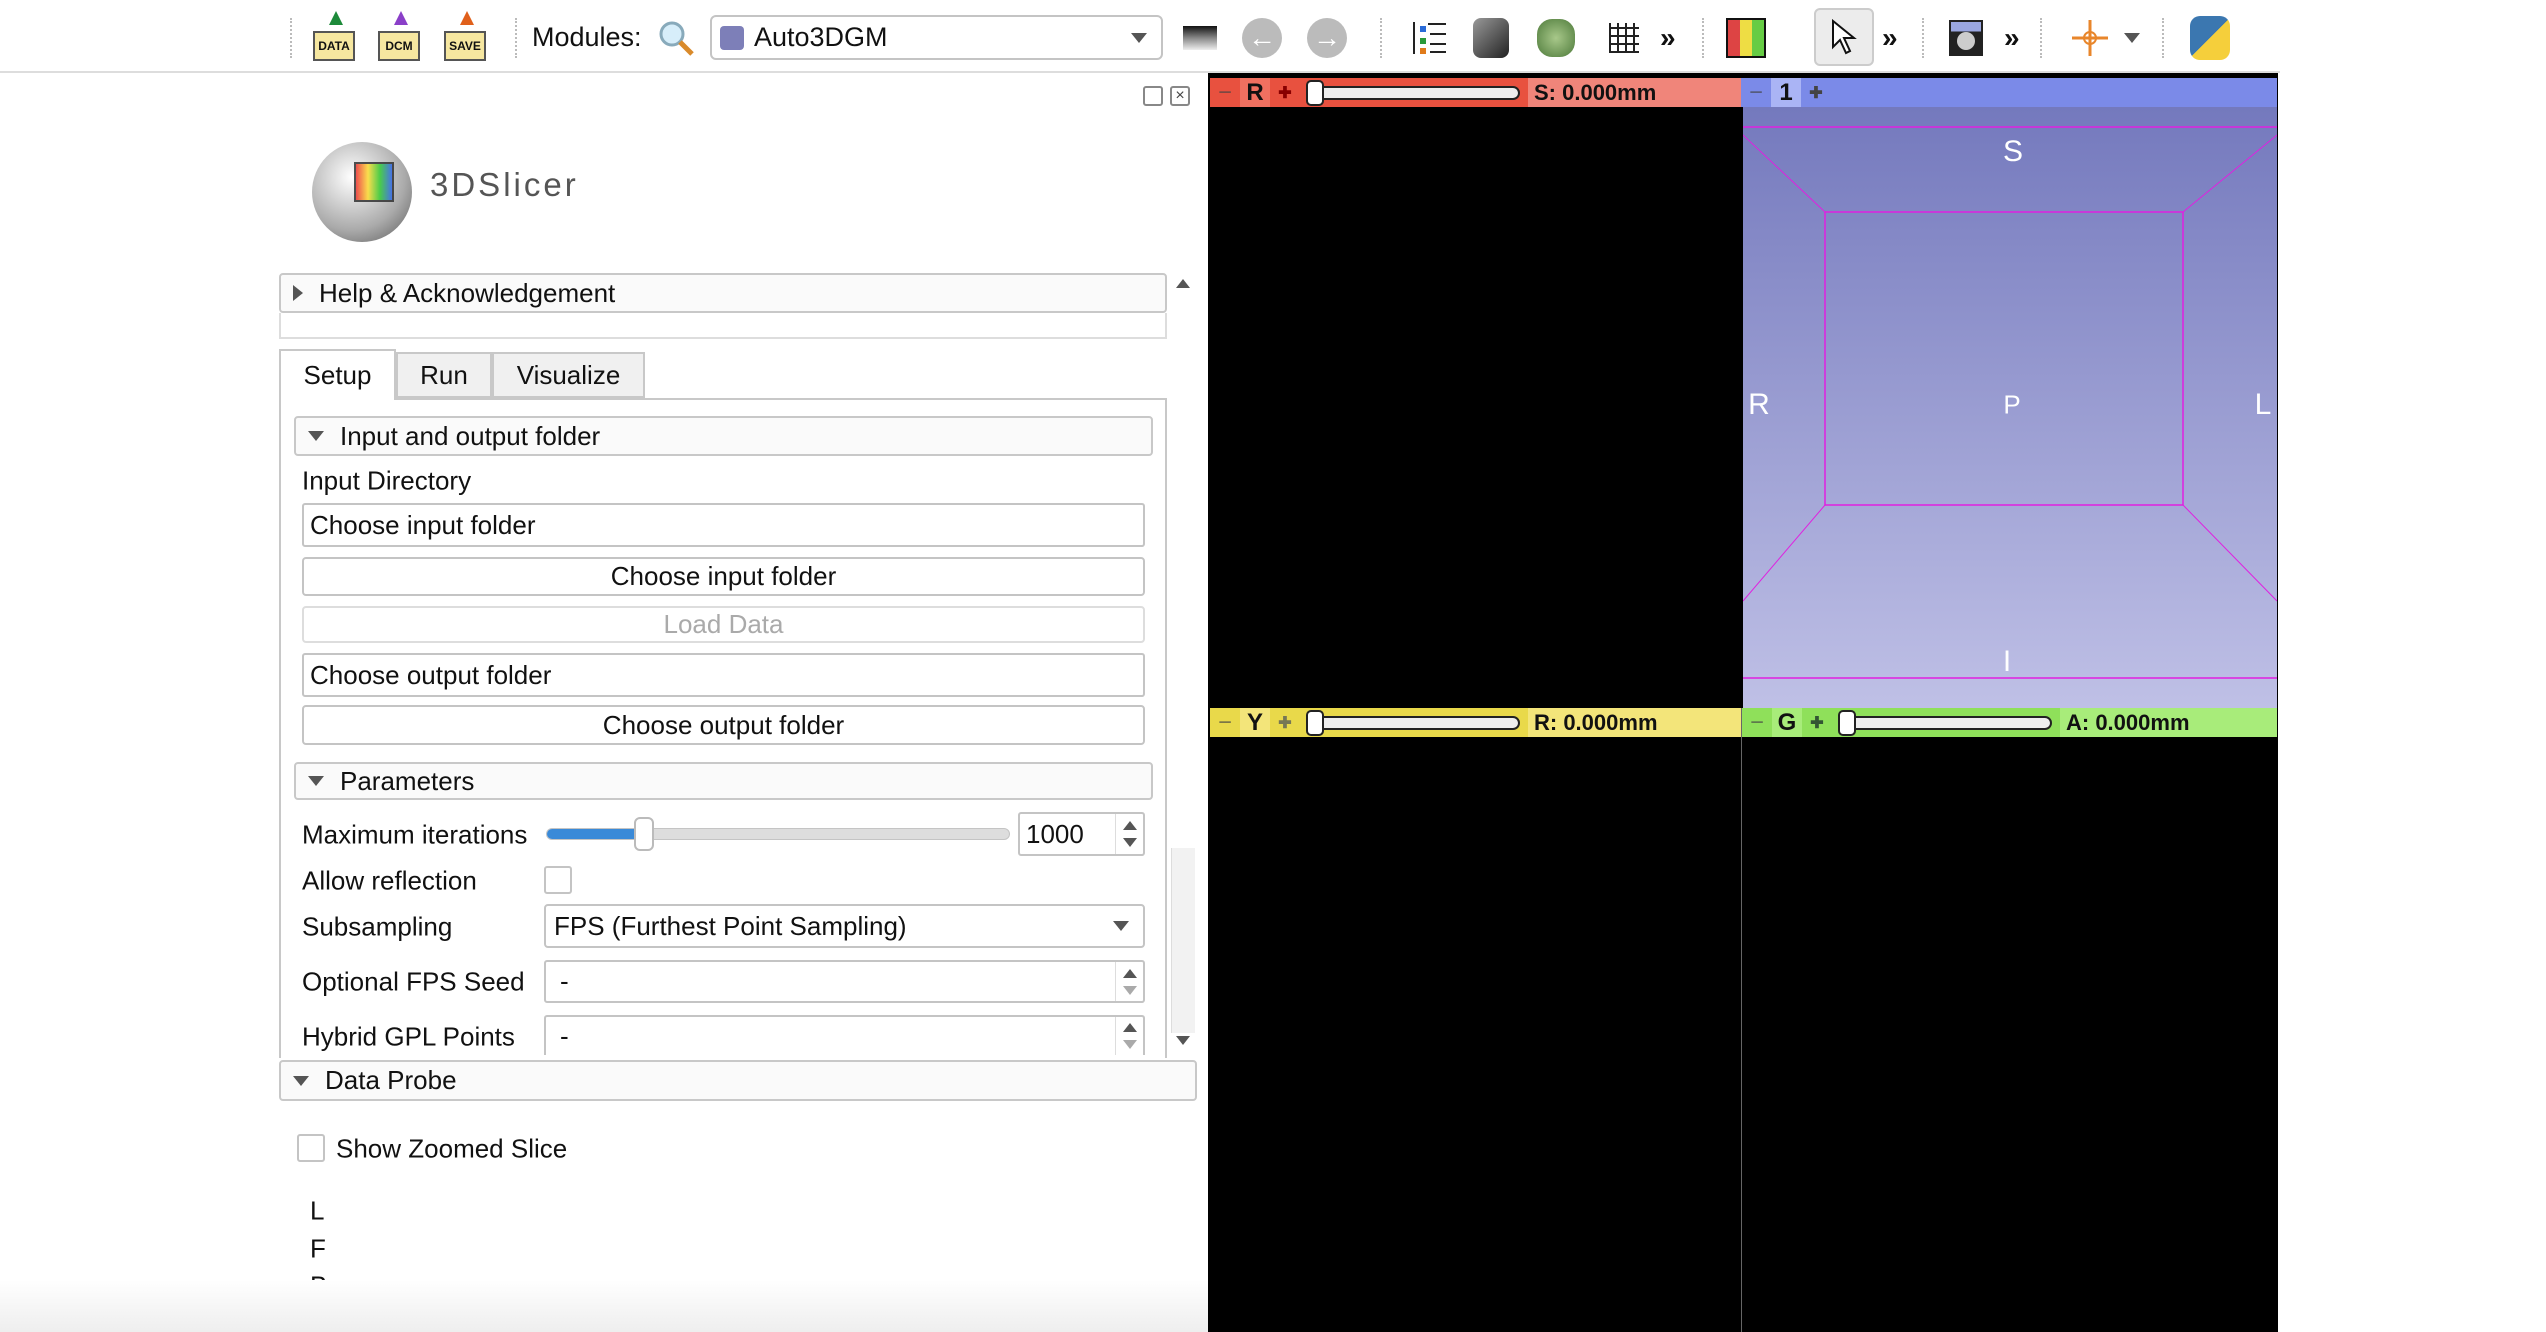  I want to click on data-probe-label: Data Probe, so click(391, 1080).